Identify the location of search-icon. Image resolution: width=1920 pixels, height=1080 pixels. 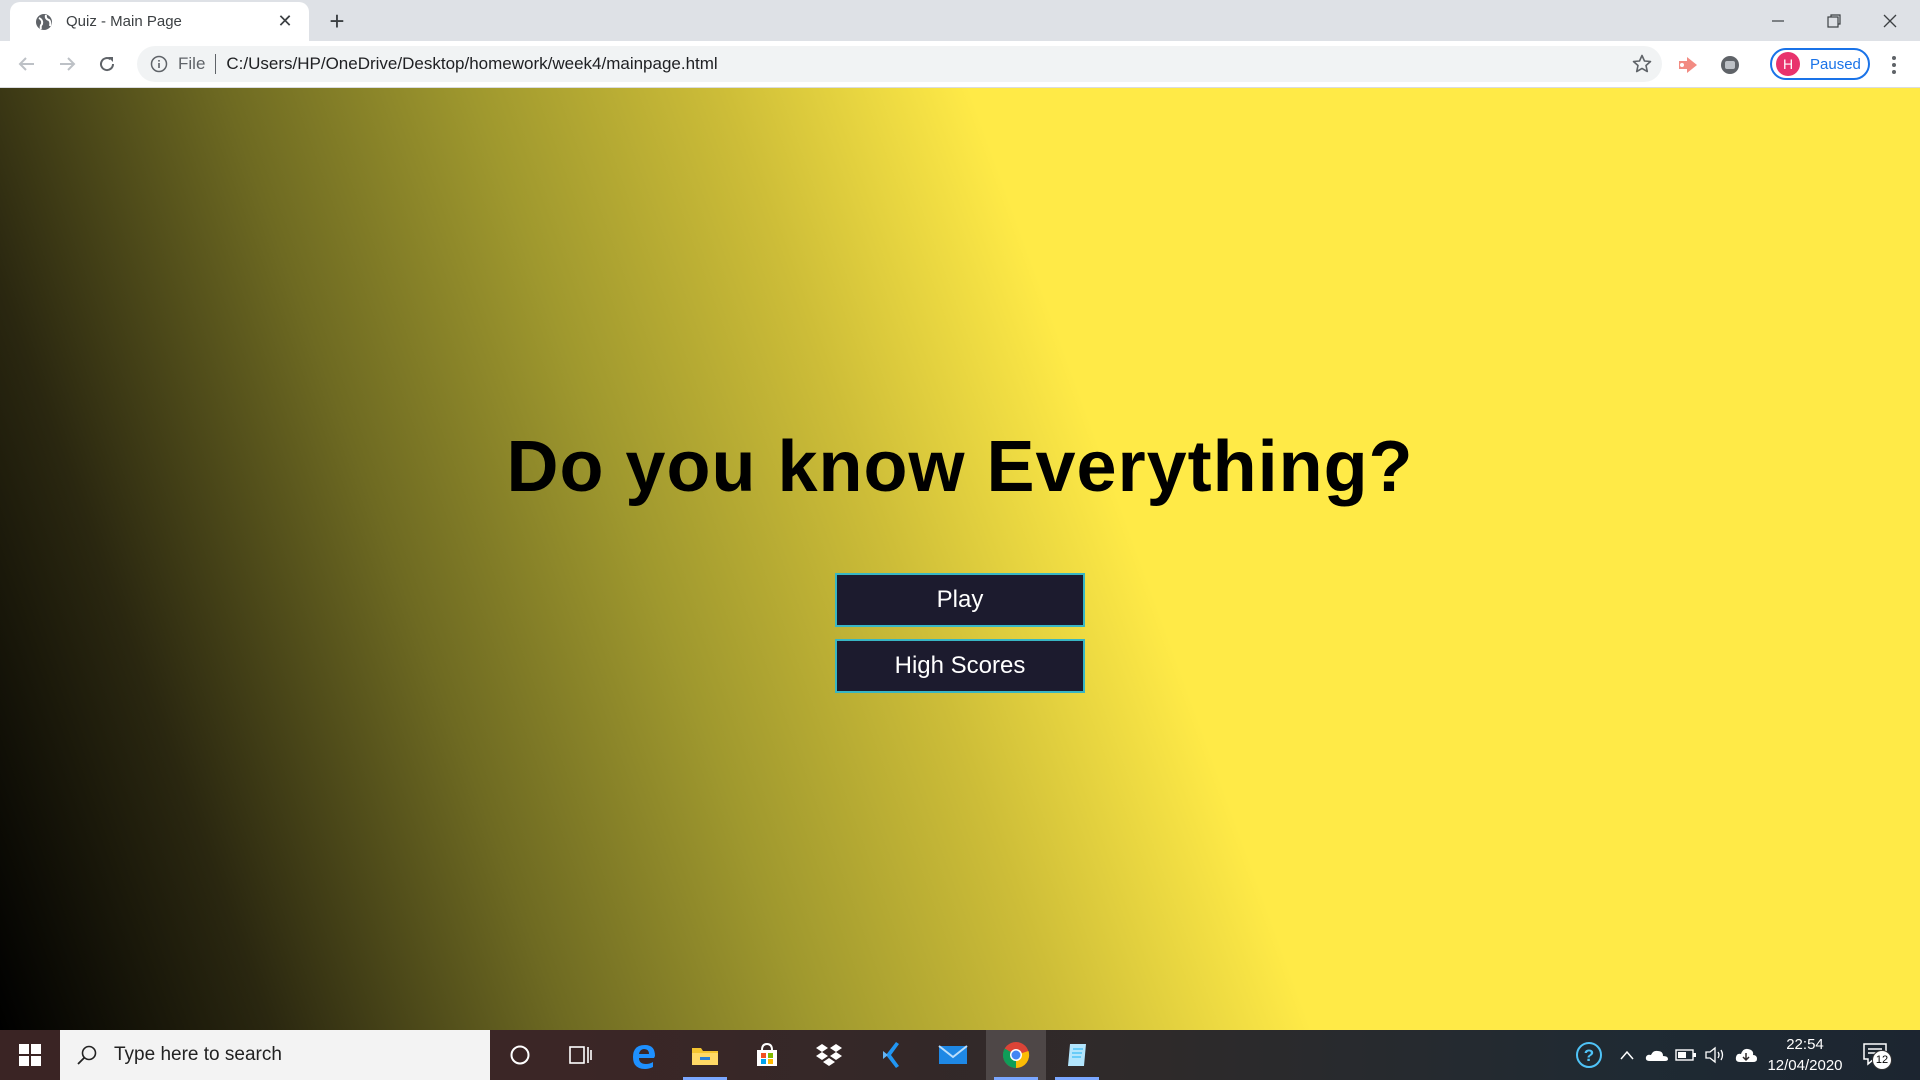
(87, 1055).